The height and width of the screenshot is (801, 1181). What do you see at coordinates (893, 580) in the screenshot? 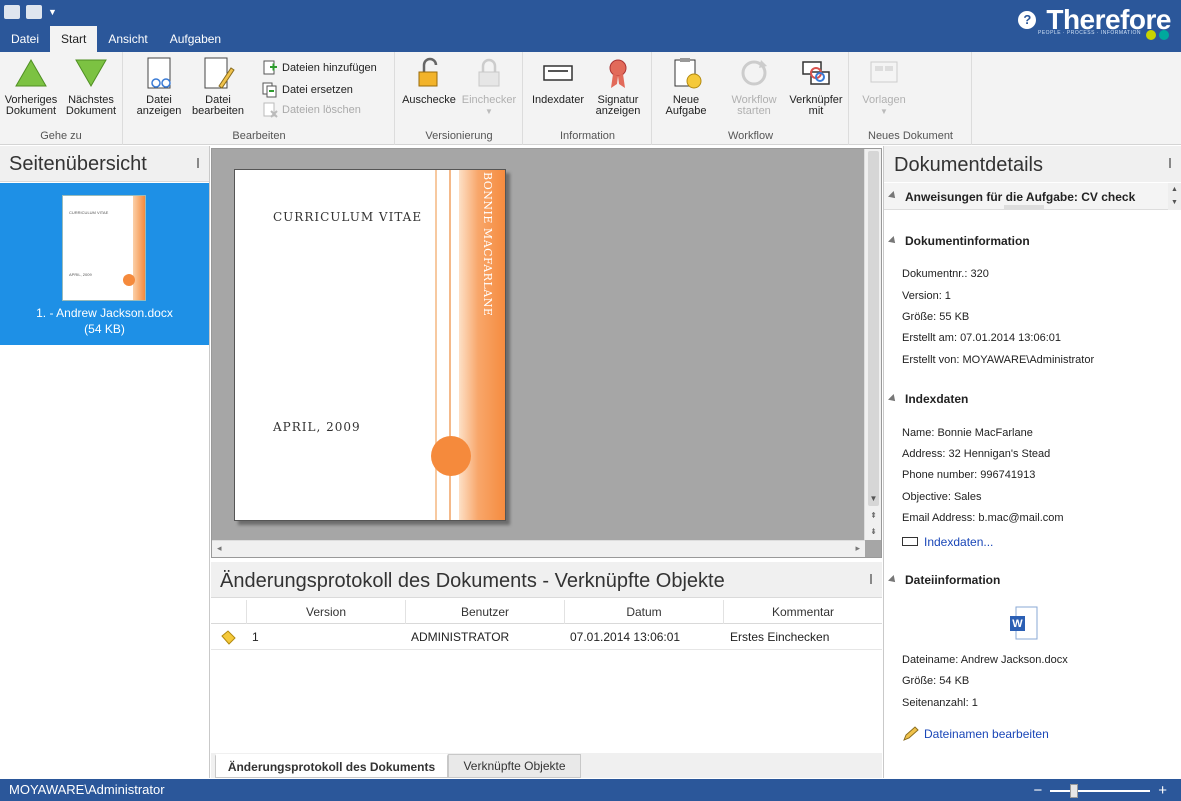
I see `collapse-fileinfo-icon` at bounding box center [893, 580].